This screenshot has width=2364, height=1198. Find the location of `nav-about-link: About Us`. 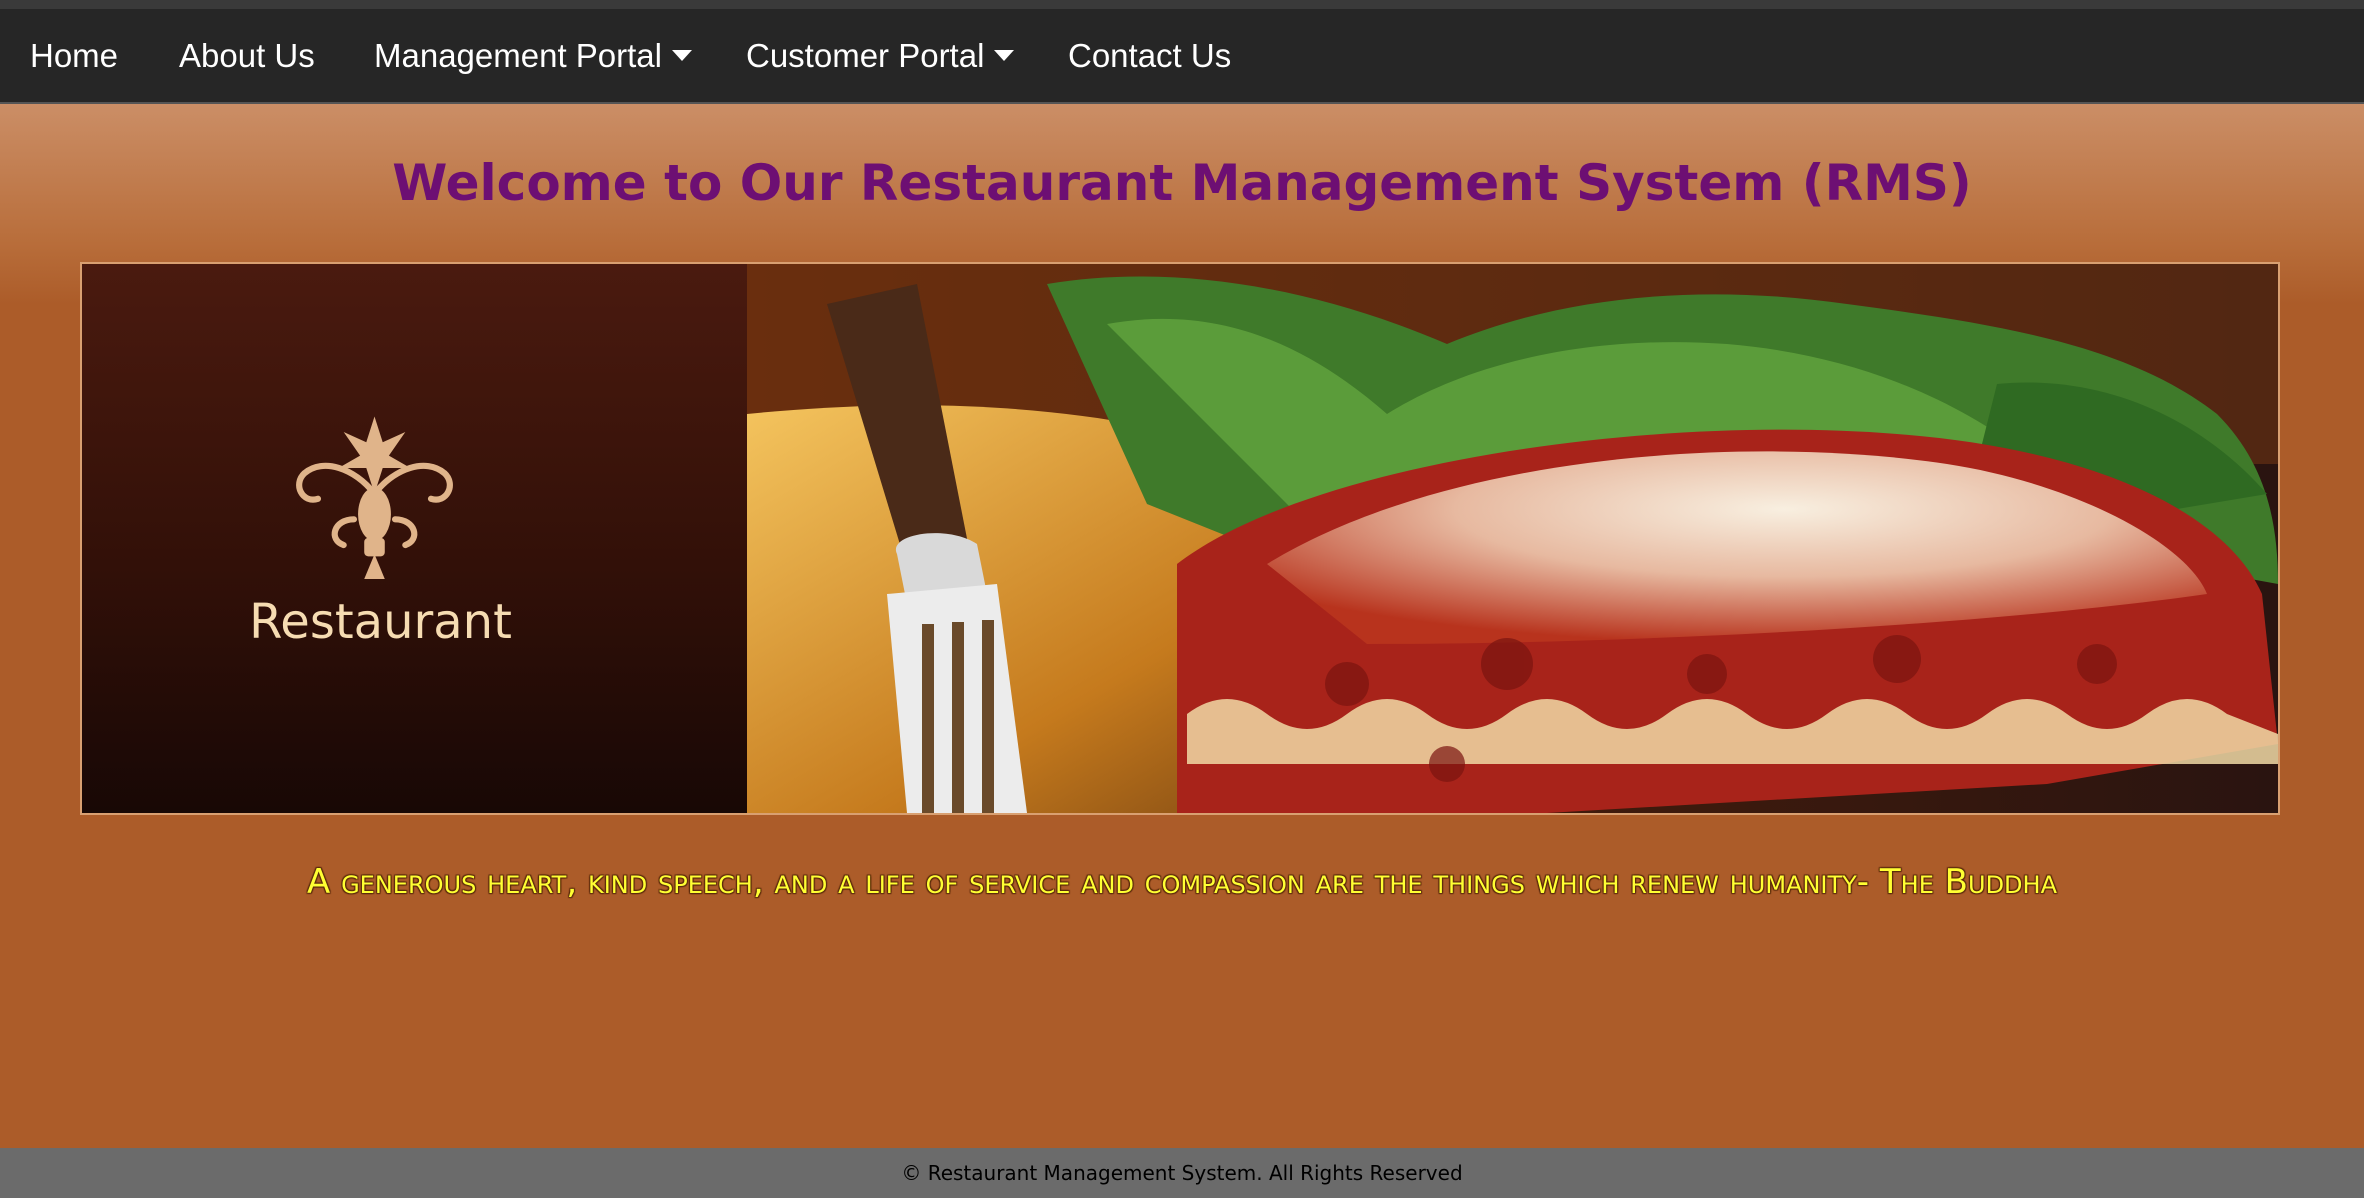

nav-about-link: About Us is located at coordinates (247, 55).